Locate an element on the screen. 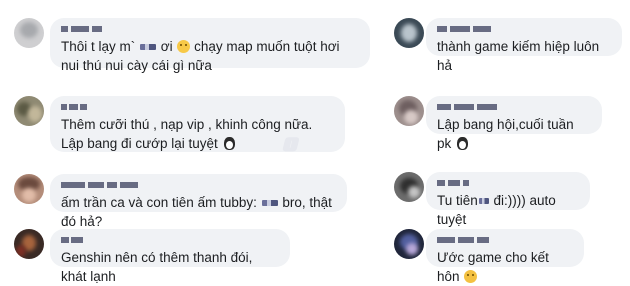 The image size is (630, 286). comment-text: Genshin nên có thêm thanh đói, khát lạnh is located at coordinates (159, 267).